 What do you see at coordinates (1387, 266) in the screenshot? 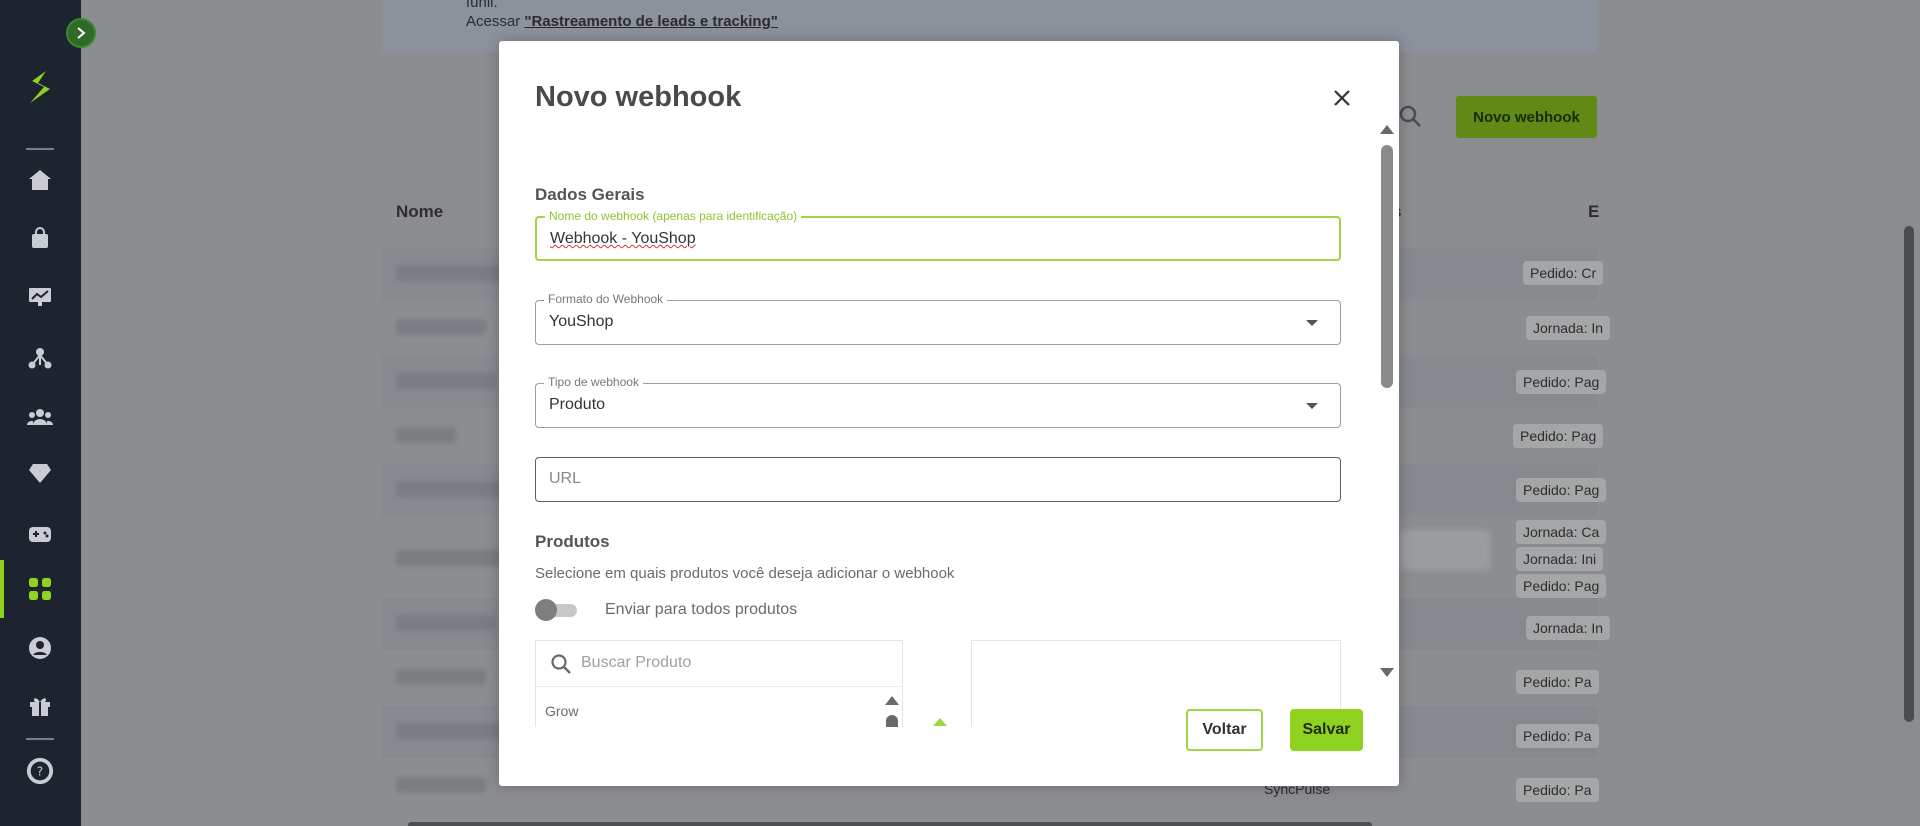
I see `modal-scrollbar-thumb` at bounding box center [1387, 266].